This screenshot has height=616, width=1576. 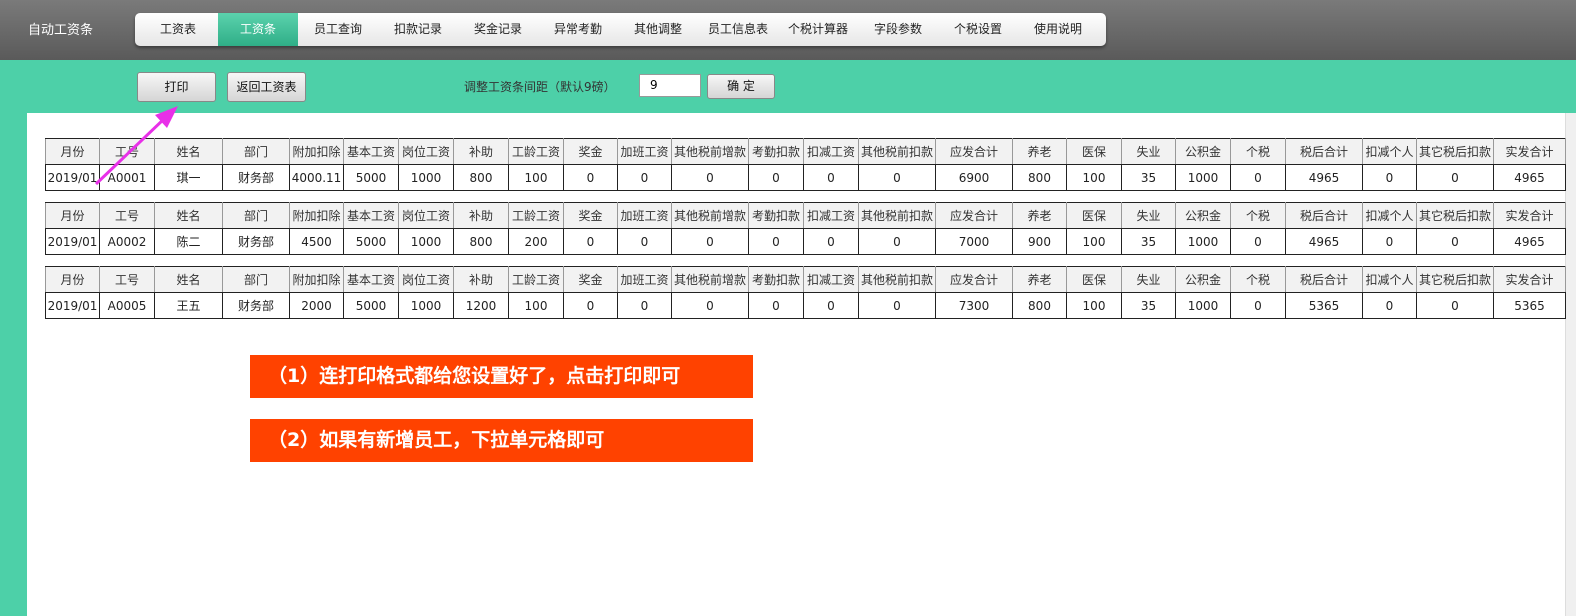 I want to click on tab-3: 扣款记录, so click(x=418, y=29).